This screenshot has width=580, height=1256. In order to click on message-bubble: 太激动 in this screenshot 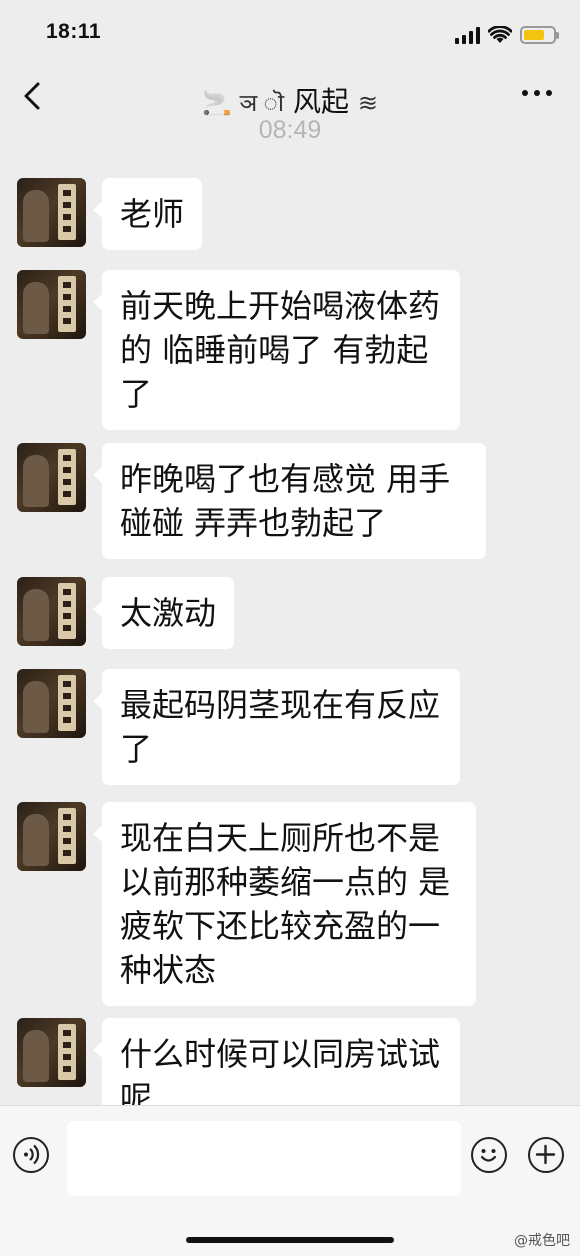, I will do `click(163, 613)`.